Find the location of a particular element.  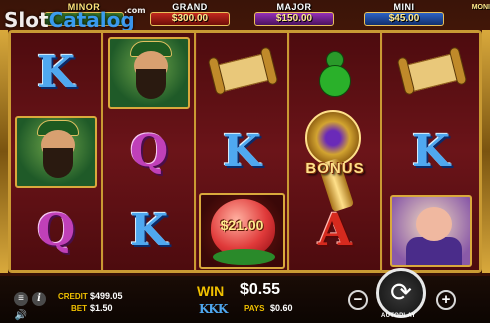

jackpot-grand: GRAND $300.00 is located at coordinates (190, 15).